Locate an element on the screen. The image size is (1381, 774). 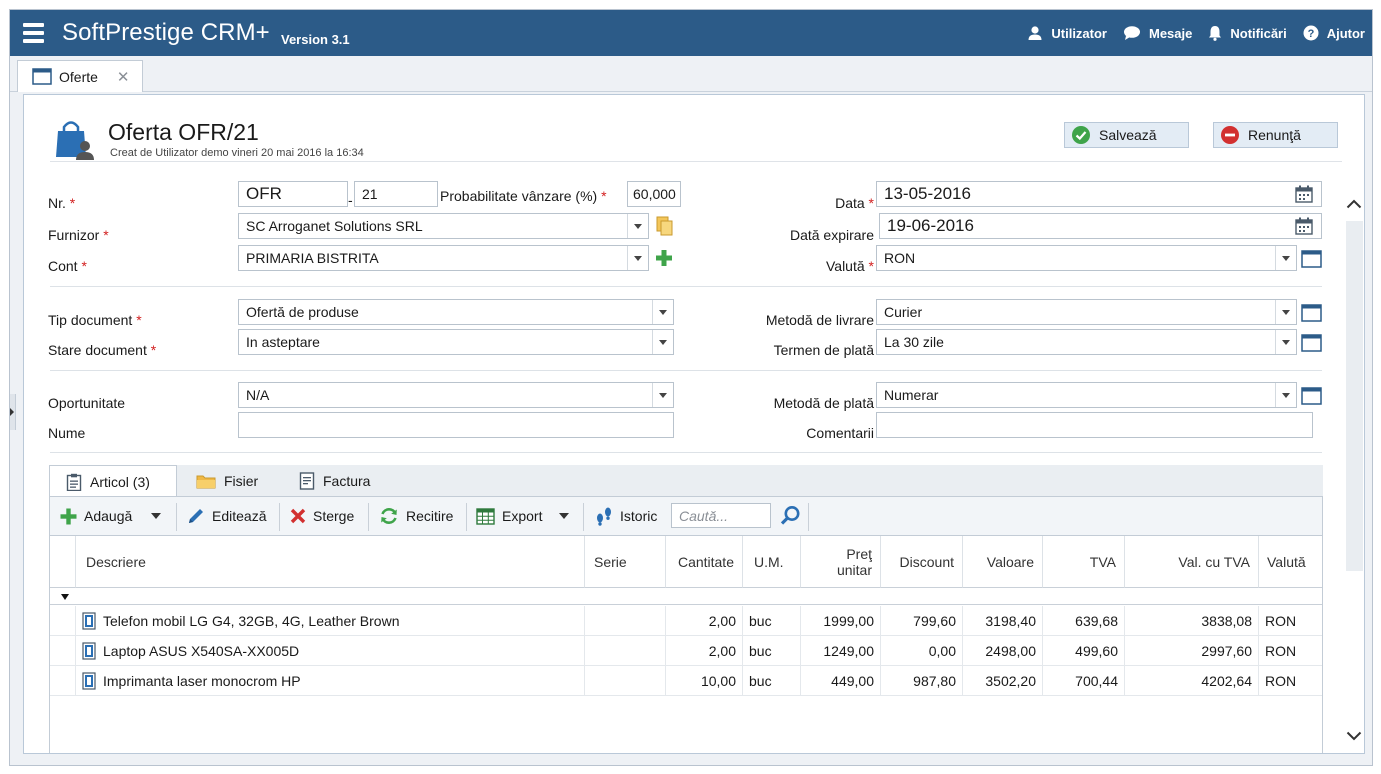
help-menu: ? Ajutor is located at coordinates (1334, 33).